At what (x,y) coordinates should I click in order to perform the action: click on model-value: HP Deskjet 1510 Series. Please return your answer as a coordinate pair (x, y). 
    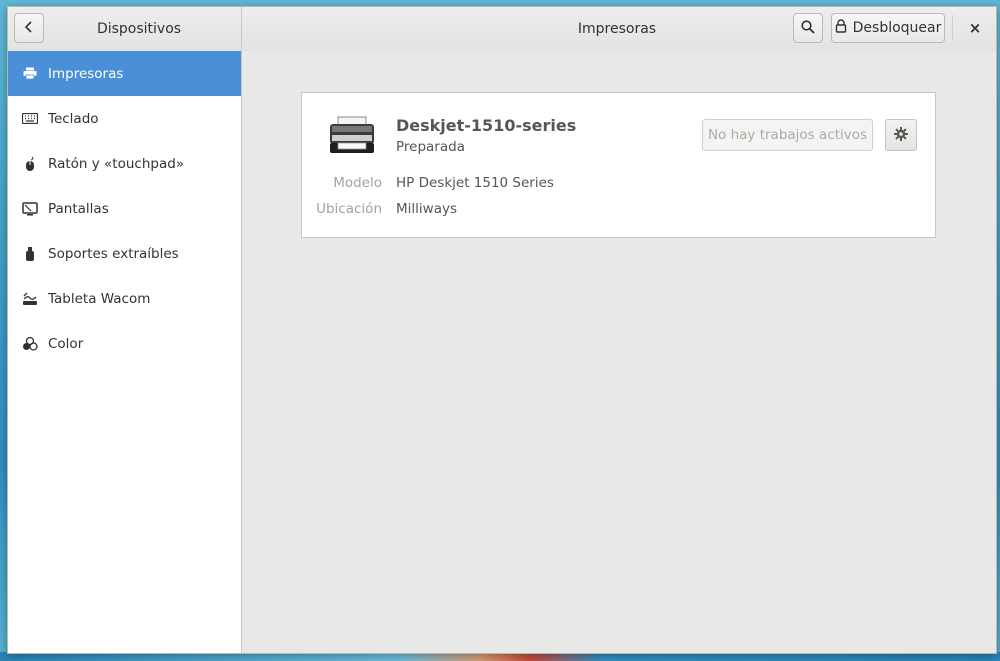
    Looking at the image, I should click on (475, 183).